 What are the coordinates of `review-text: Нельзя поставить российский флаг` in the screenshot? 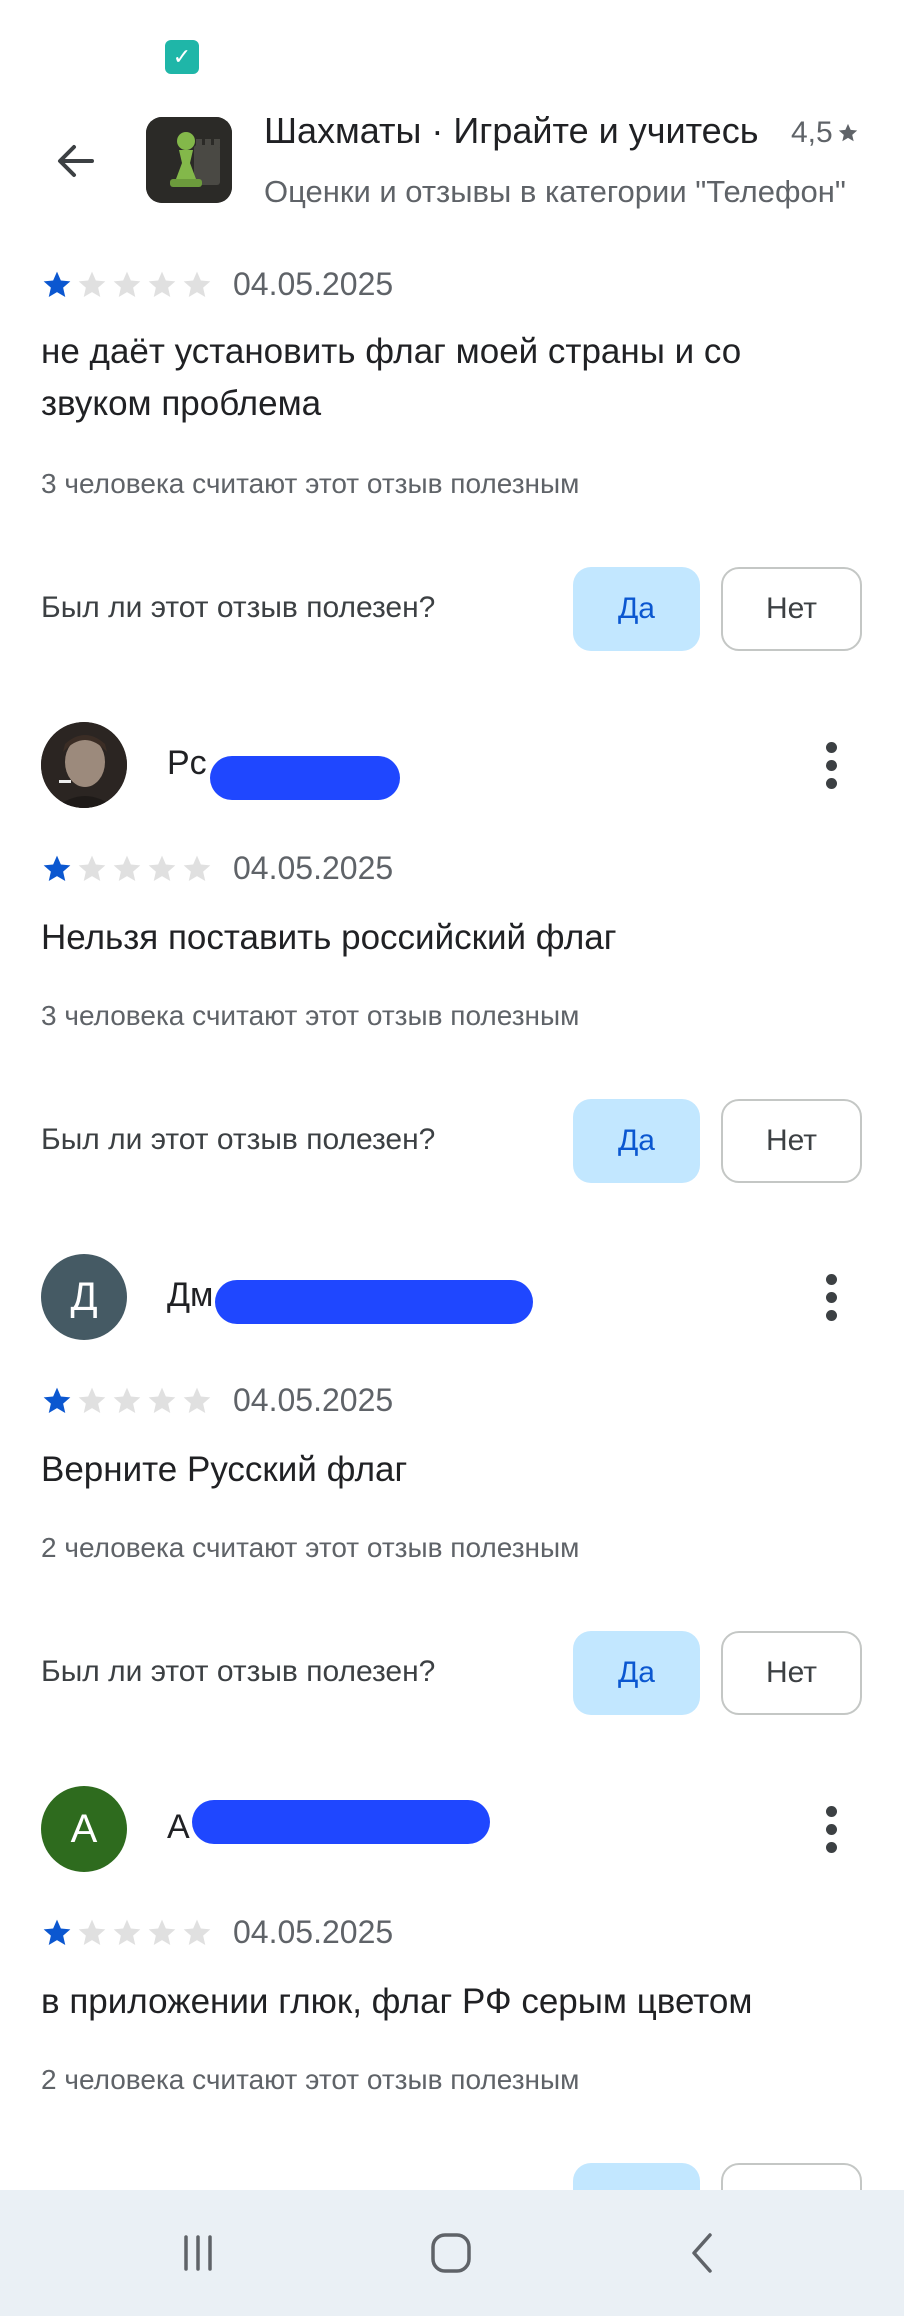 It's located at (329, 937).